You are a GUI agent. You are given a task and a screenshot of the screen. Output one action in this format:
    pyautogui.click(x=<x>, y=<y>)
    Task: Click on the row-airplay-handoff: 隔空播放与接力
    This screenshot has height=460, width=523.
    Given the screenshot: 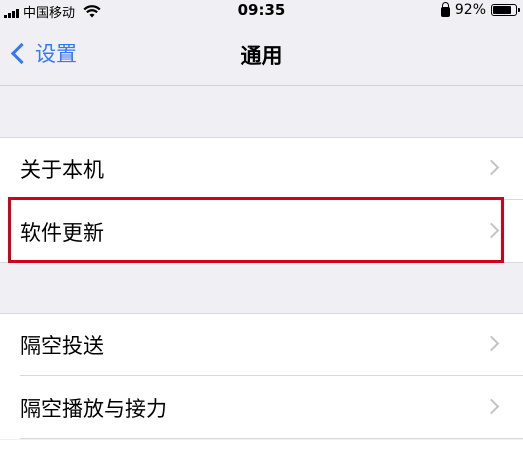 What is the action you would take?
    pyautogui.click(x=261, y=407)
    